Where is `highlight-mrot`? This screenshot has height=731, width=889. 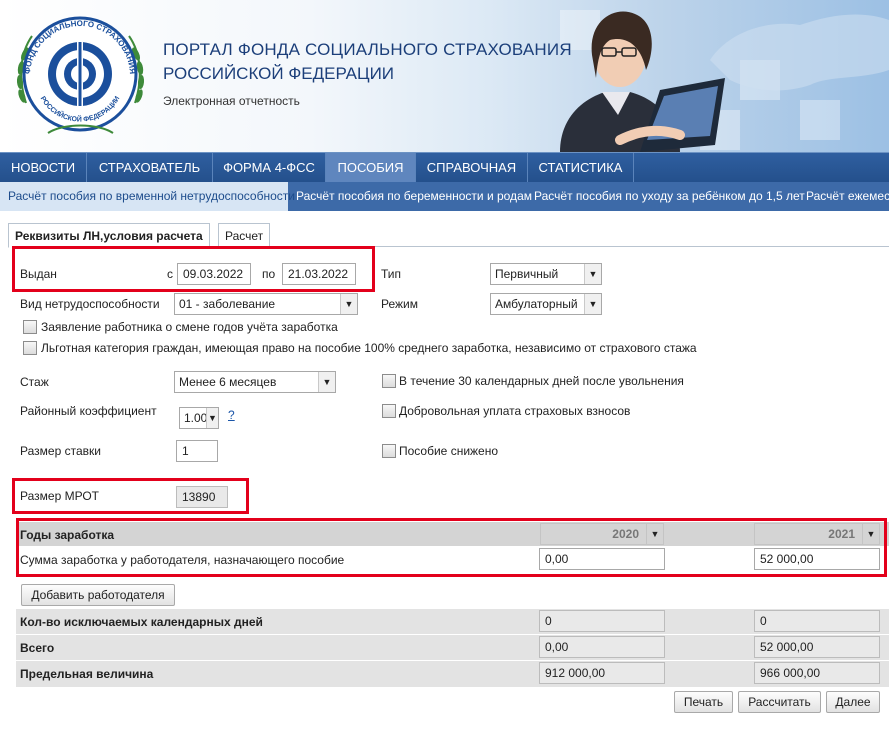
highlight-mrot is located at coordinates (130, 496).